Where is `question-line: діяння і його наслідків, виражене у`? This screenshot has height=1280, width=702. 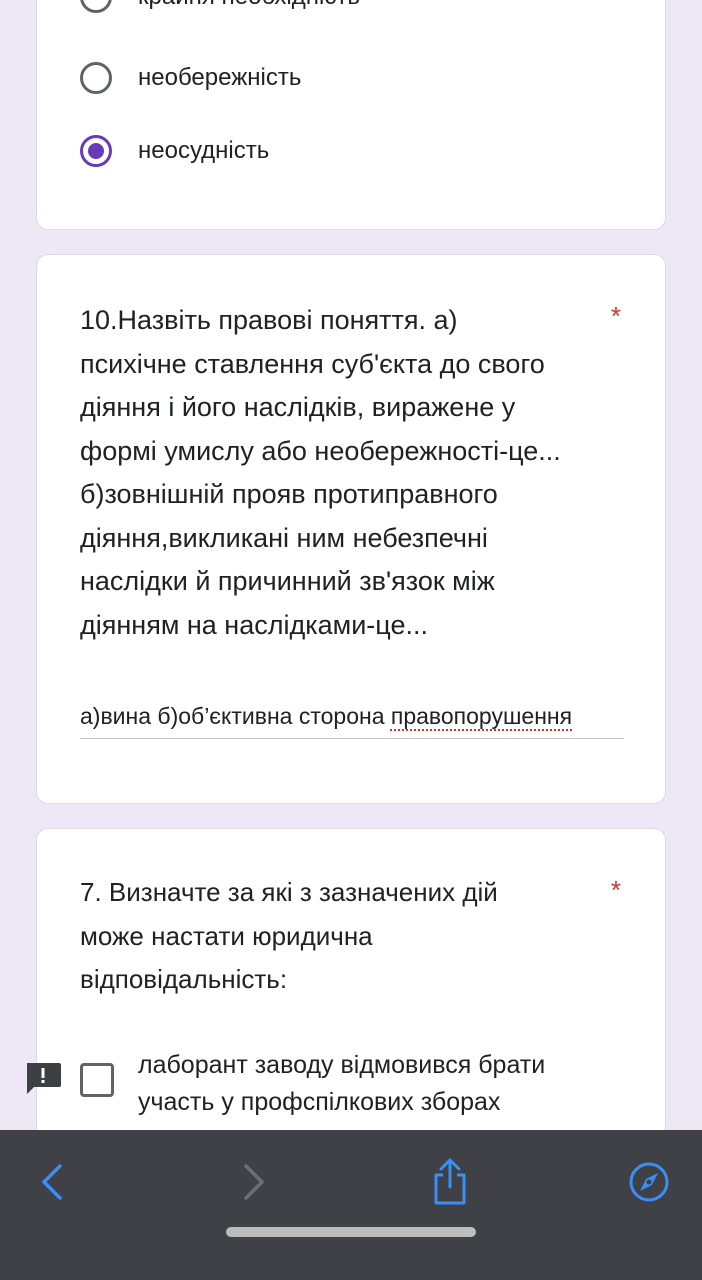
question-line: діяння і його наслідків, виражене у is located at coordinates (298, 407).